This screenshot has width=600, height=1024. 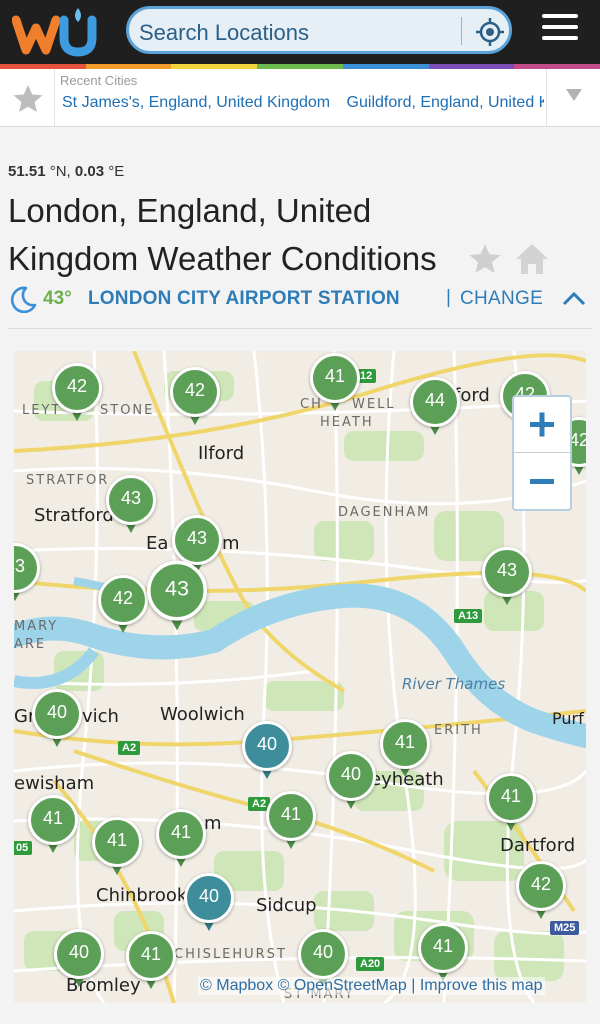 I want to click on map-label: Purf, so click(x=568, y=718).